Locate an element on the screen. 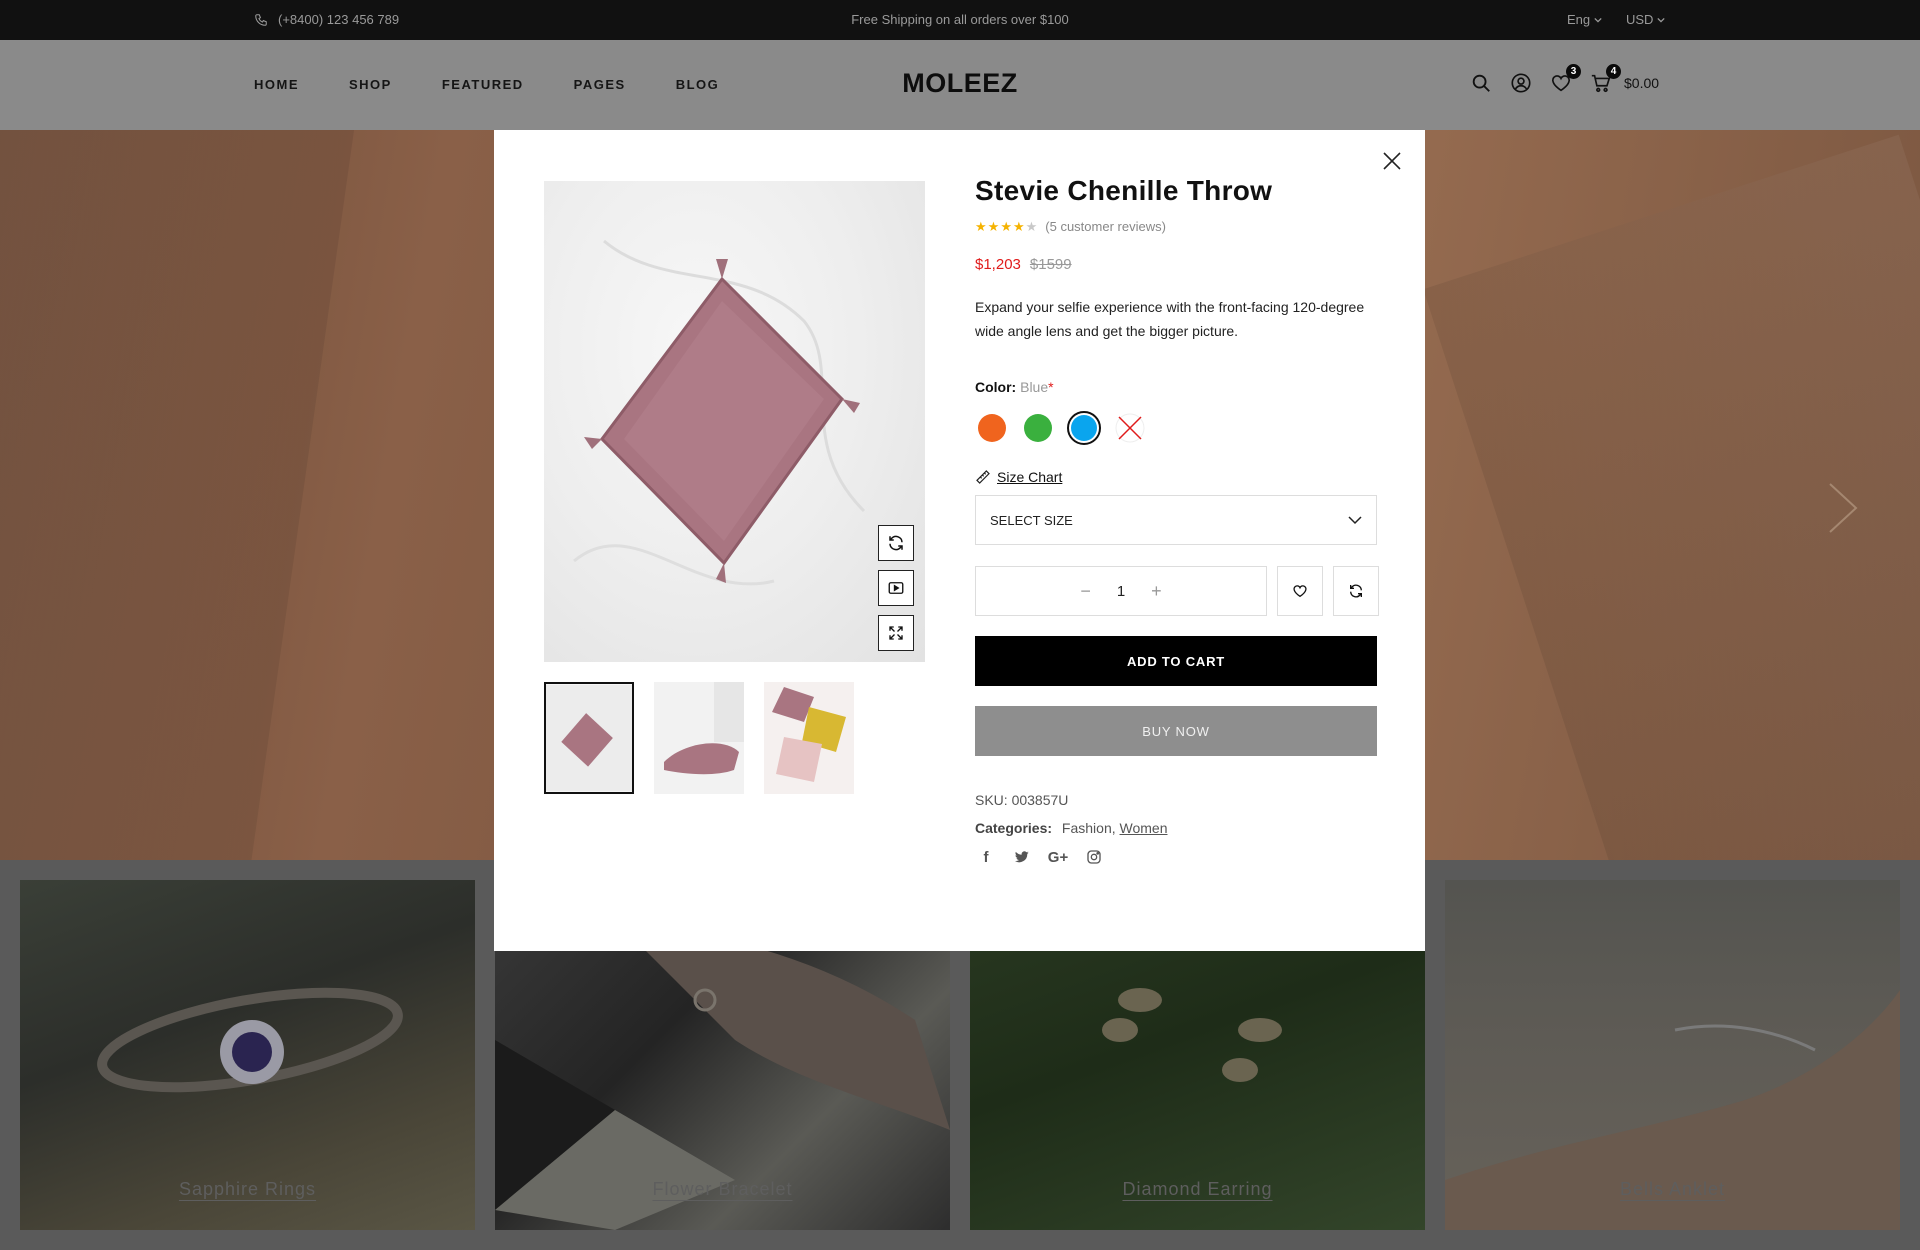  hero-fabric-fold is located at coordinates (180, 495).